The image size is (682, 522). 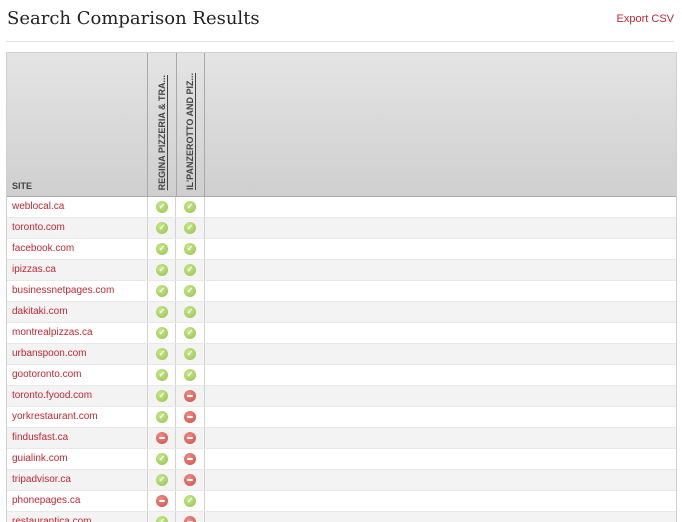 What do you see at coordinates (341, 270) in the screenshot?
I see `table-row: ipizzas.ca ✓ ✓` at bounding box center [341, 270].